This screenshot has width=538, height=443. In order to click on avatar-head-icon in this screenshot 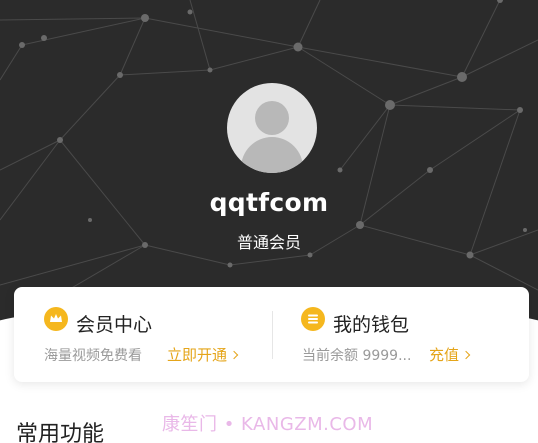, I will do `click(272, 118)`.